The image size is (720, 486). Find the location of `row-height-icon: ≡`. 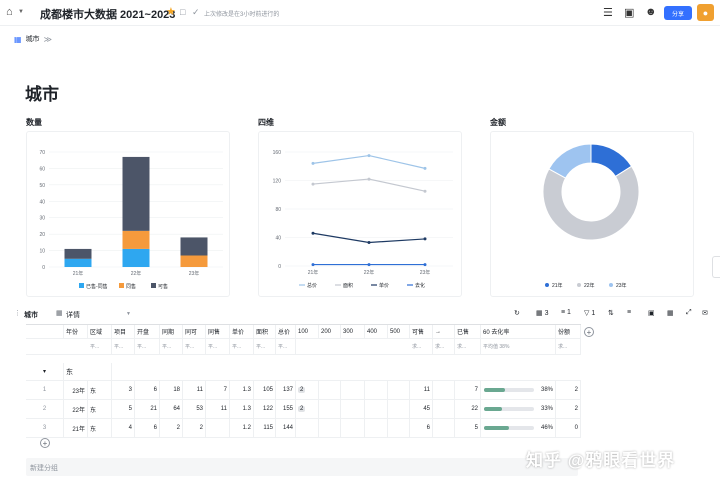

row-height-icon: ≡ is located at coordinates (629, 312).